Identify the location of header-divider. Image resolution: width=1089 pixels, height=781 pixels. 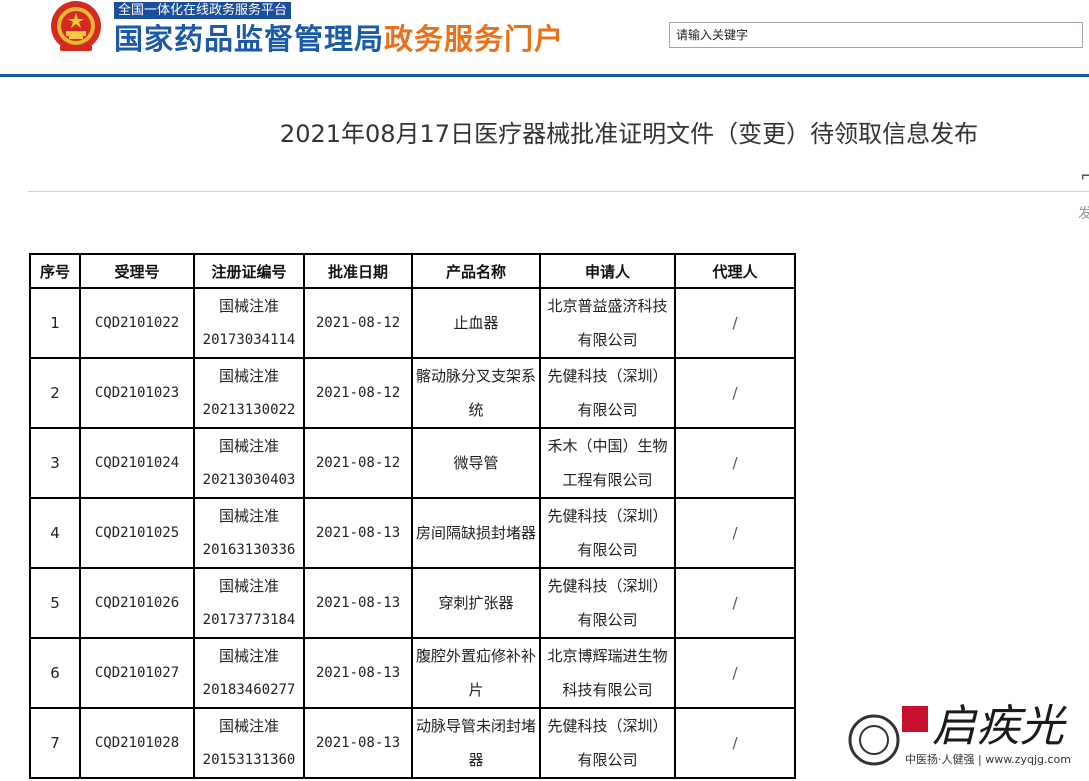
(544, 75).